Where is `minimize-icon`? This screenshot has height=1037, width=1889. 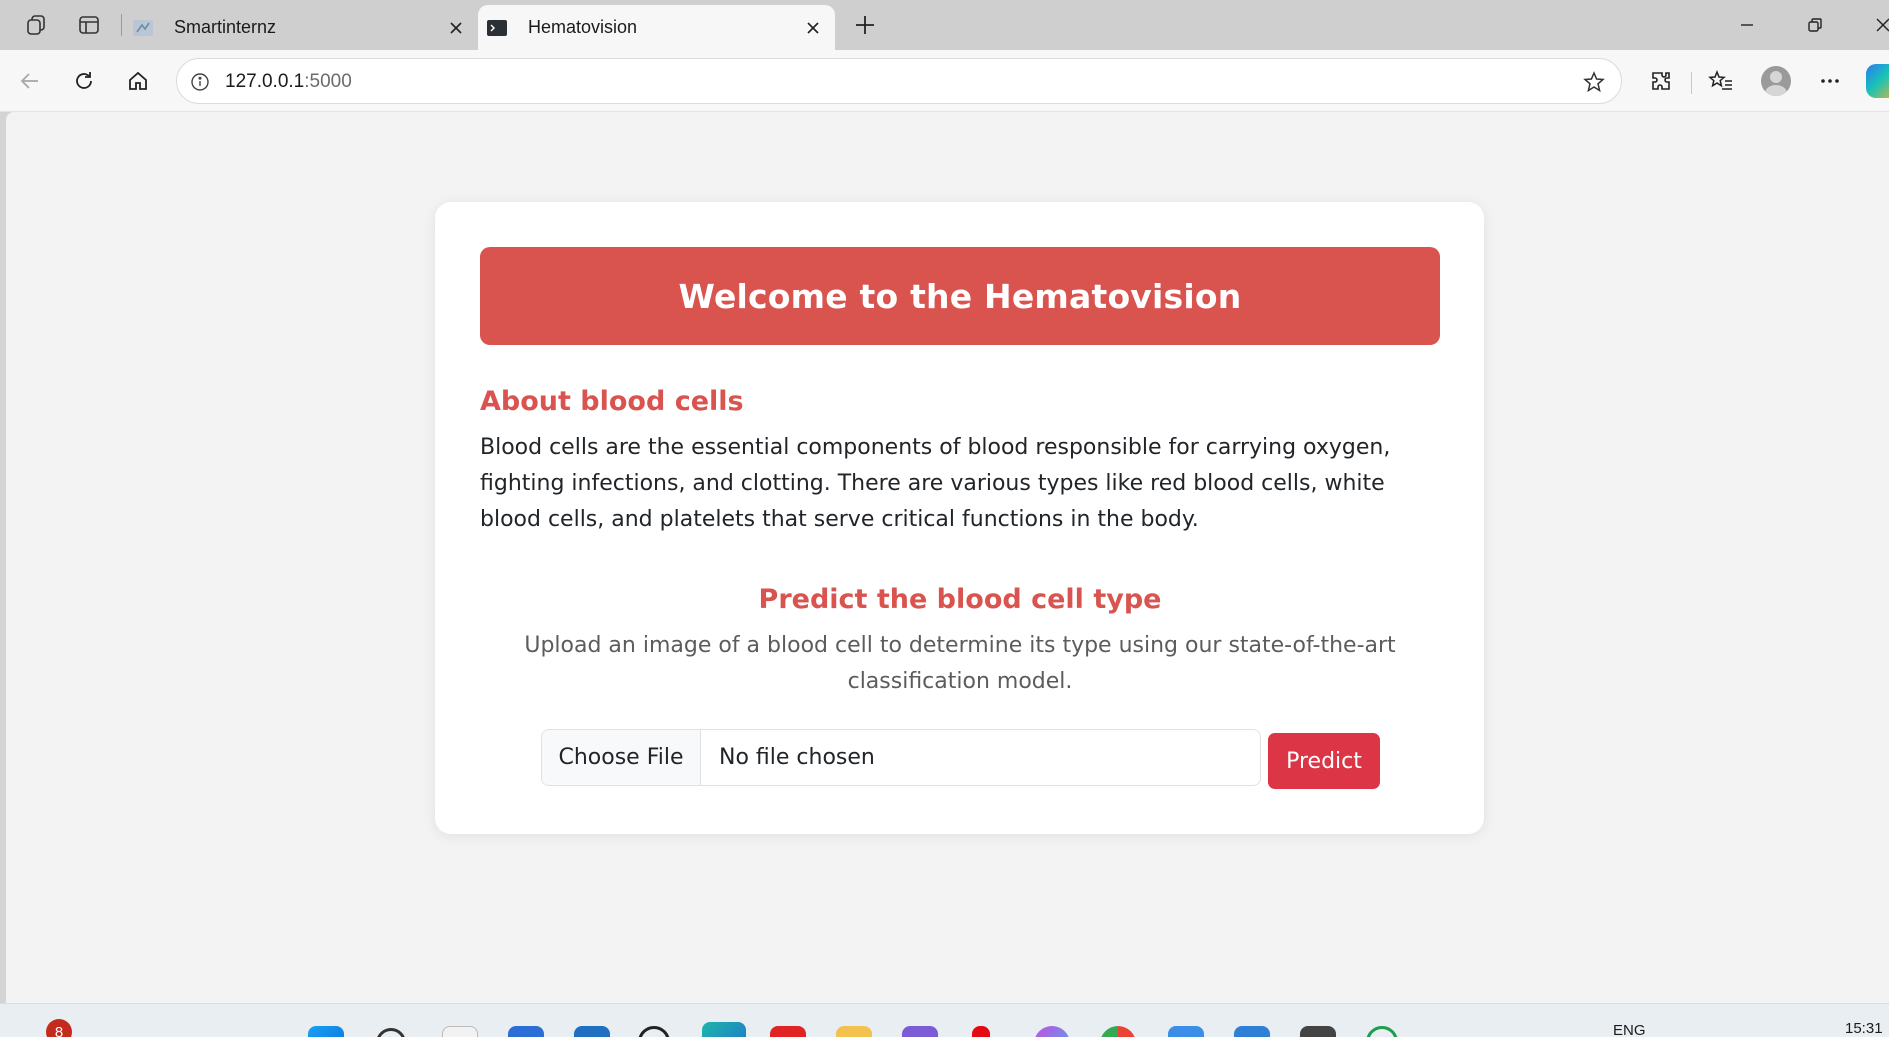
minimize-icon is located at coordinates (1747, 25).